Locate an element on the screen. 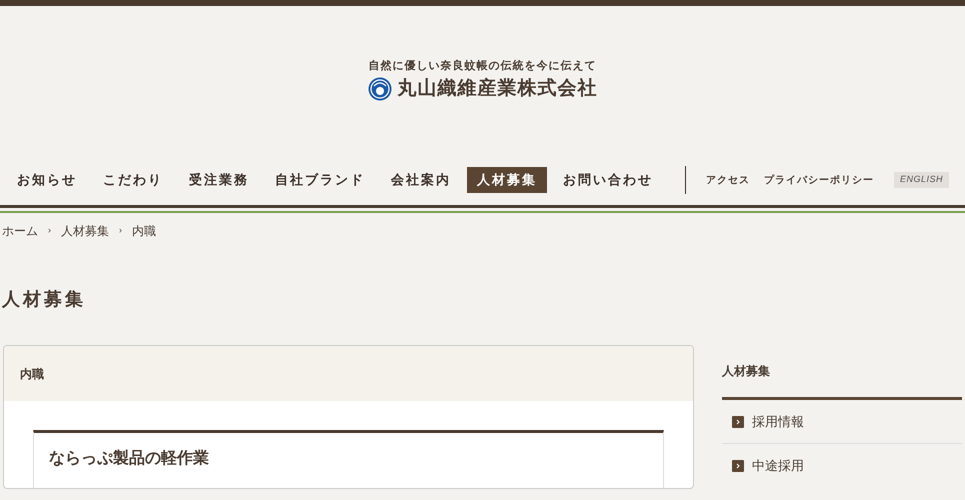 The height and width of the screenshot is (500, 965). nav-tab: 自社ブランド is located at coordinates (320, 180).